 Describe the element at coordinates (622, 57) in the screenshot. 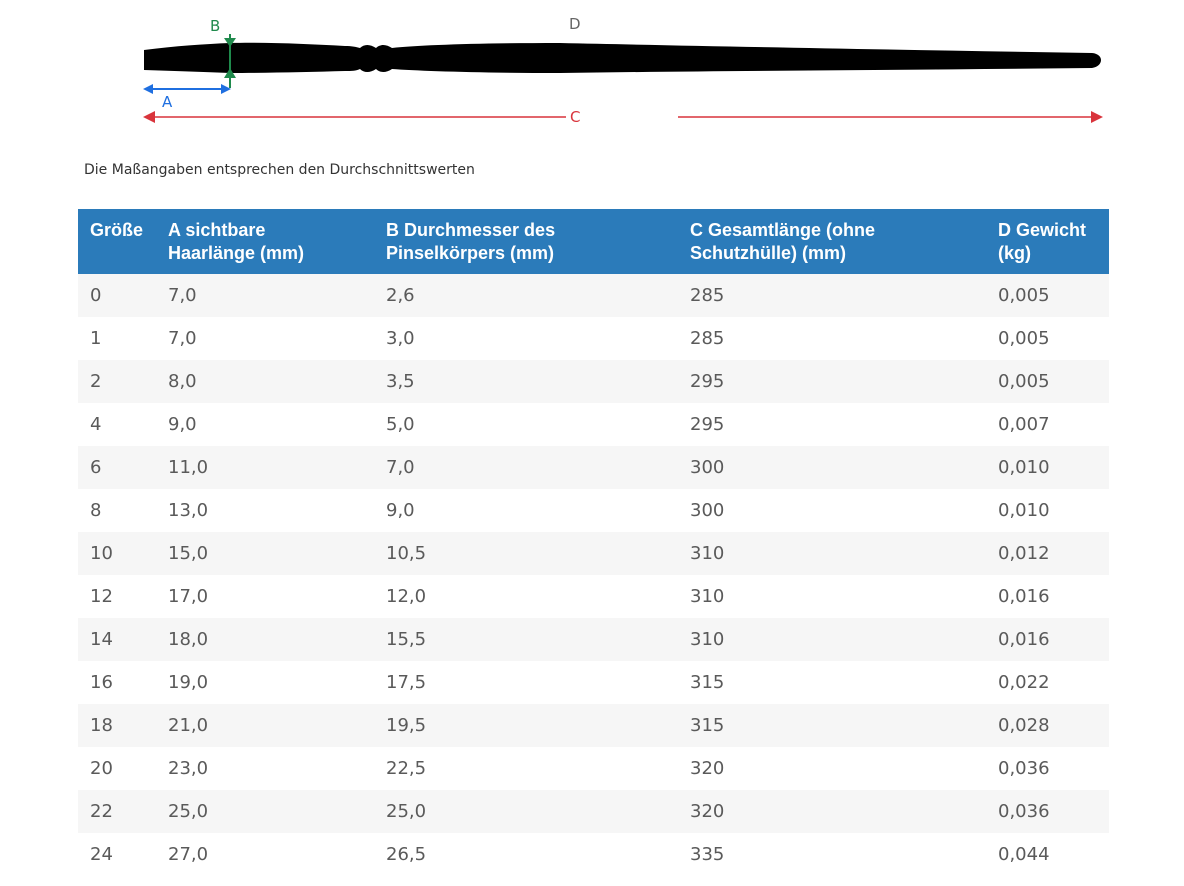

I see `brush-silhouette` at that location.